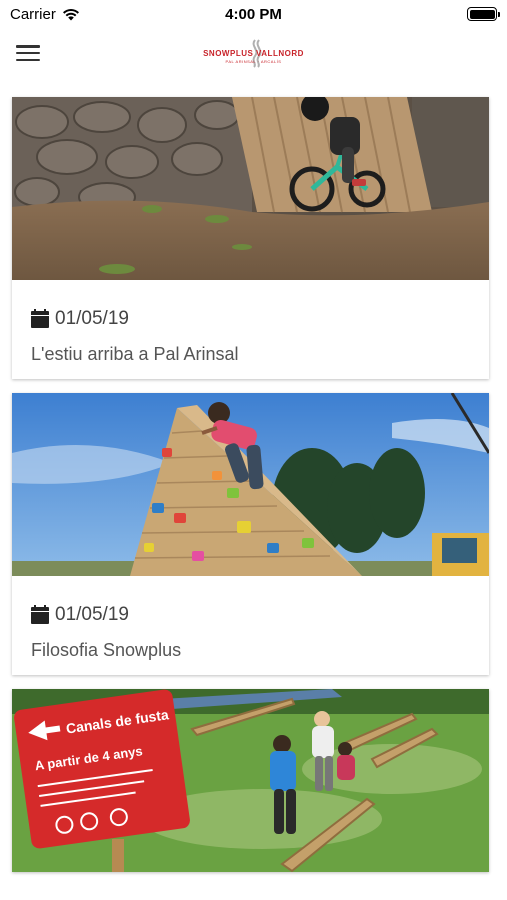  What do you see at coordinates (253, 14) in the screenshot?
I see `status-bar: Carrier 4:00 PM` at bounding box center [253, 14].